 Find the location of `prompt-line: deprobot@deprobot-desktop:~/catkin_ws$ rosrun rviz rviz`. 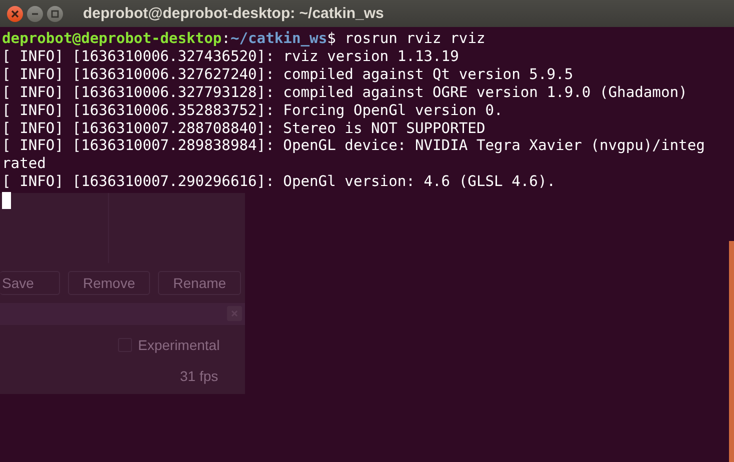

prompt-line: deprobot@deprobot-desktop:~/catkin_ws$ rosrun rviz rviz is located at coordinates (244, 39).